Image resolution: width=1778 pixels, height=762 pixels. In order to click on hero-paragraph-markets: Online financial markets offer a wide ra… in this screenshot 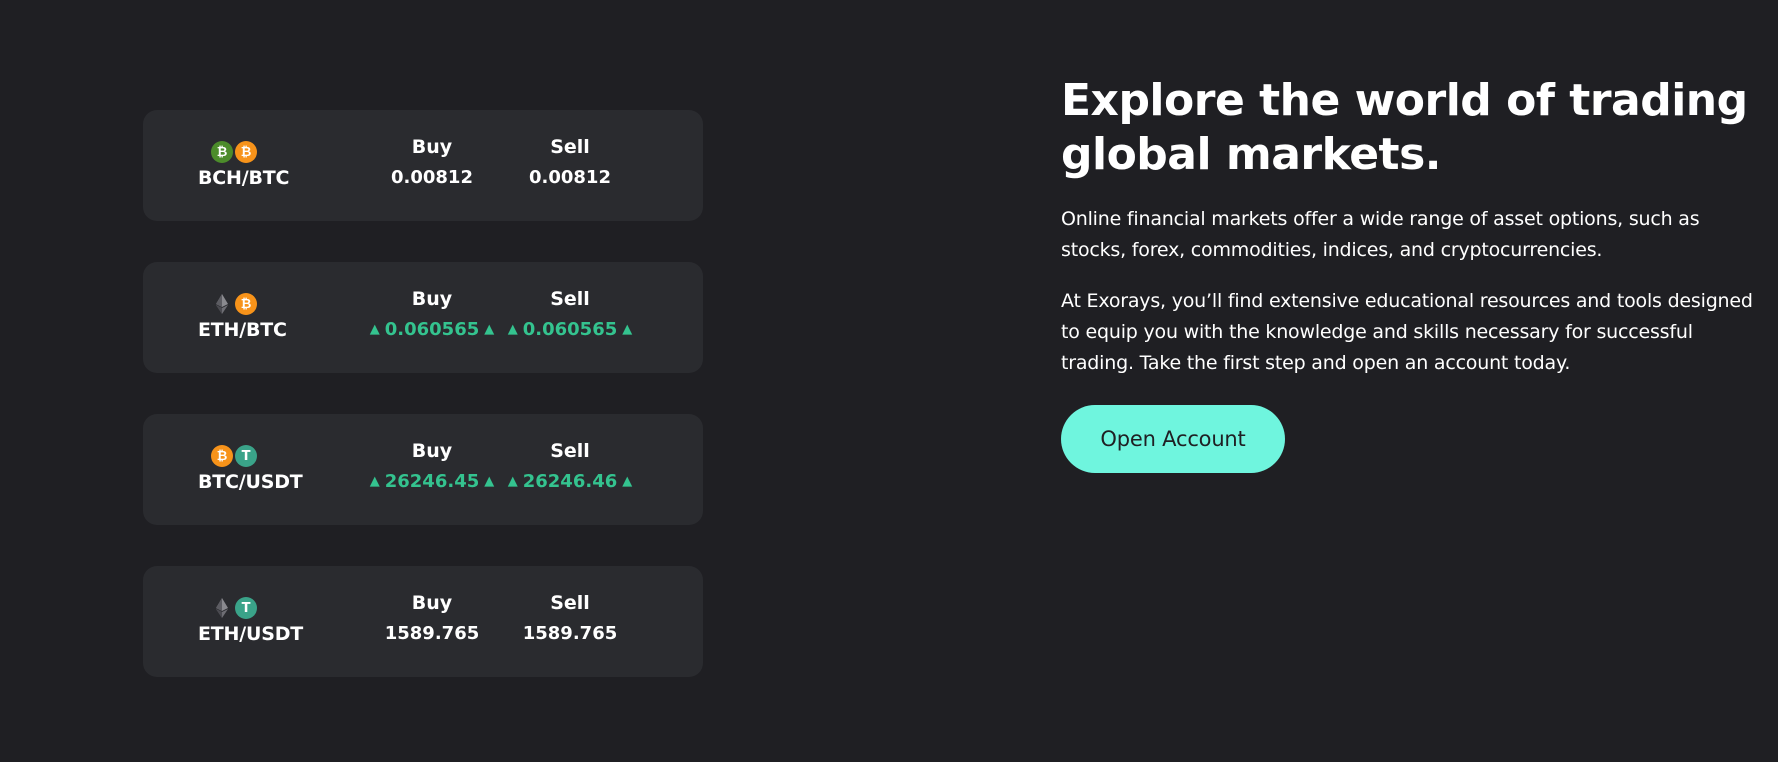, I will do `click(1380, 234)`.